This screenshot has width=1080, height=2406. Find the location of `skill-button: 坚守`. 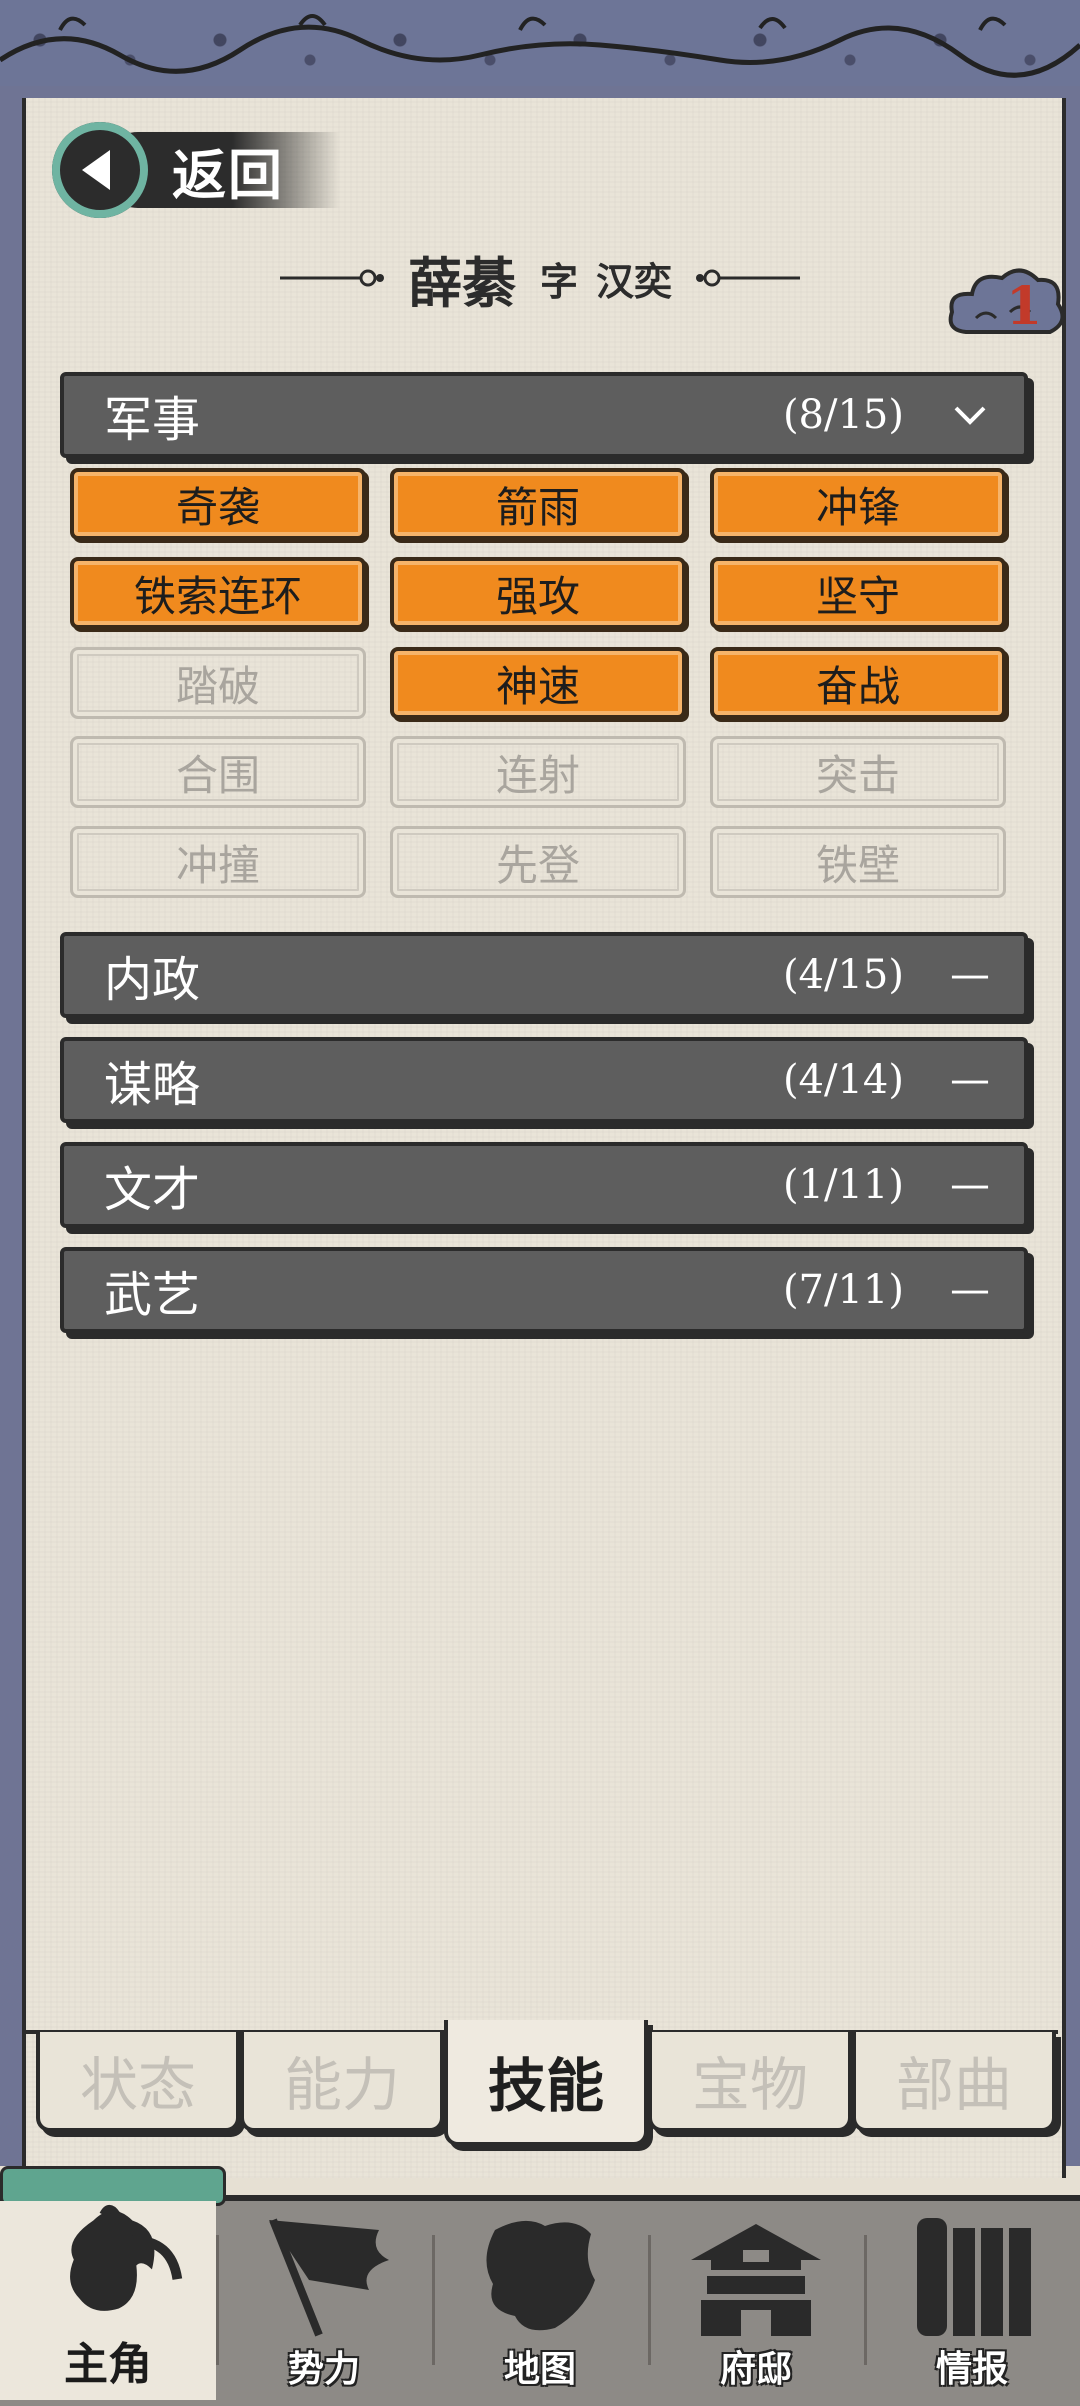

skill-button: 坚守 is located at coordinates (858, 593).